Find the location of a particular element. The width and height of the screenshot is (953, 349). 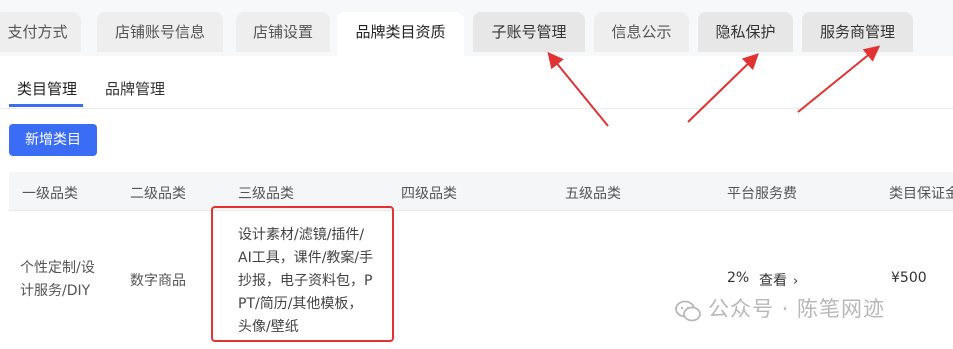

tab-privacy-protection: 隐私保护 is located at coordinates (745, 32).